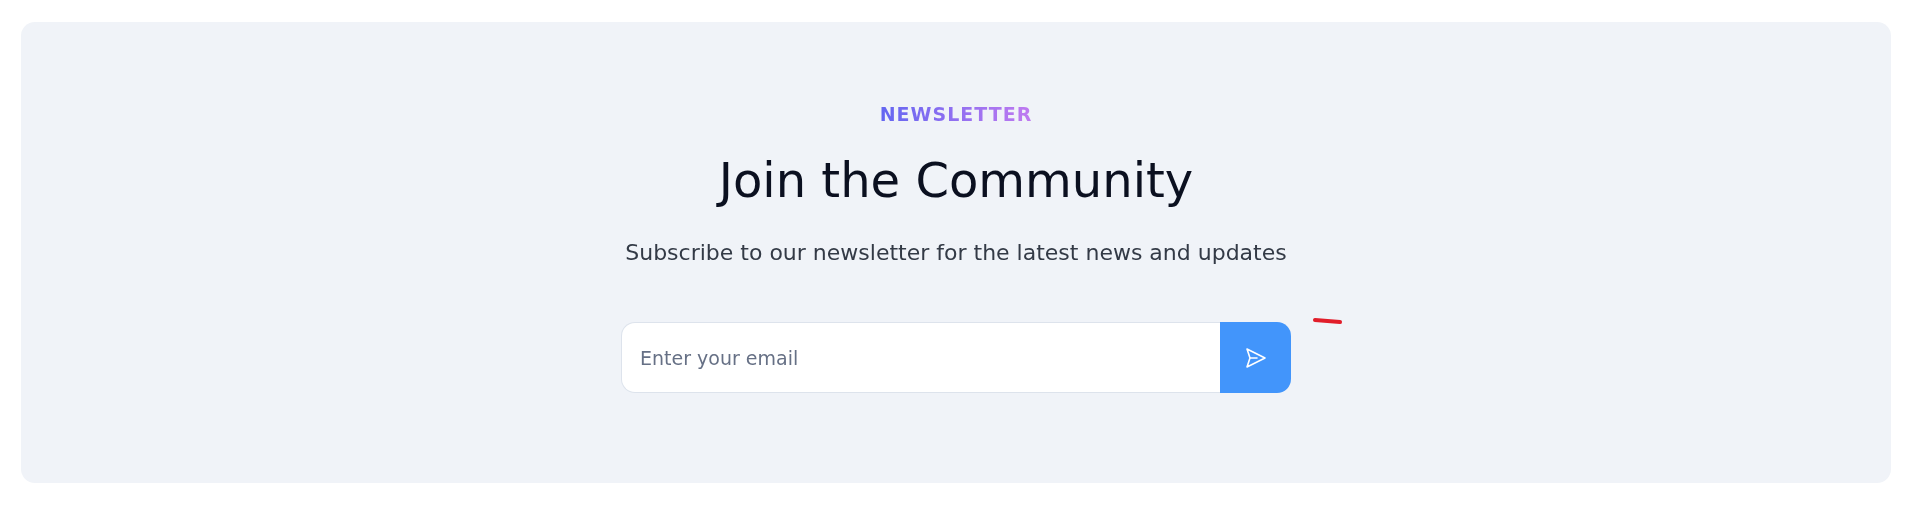 The height and width of the screenshot is (505, 1912). I want to click on send-button, so click(1255, 357).